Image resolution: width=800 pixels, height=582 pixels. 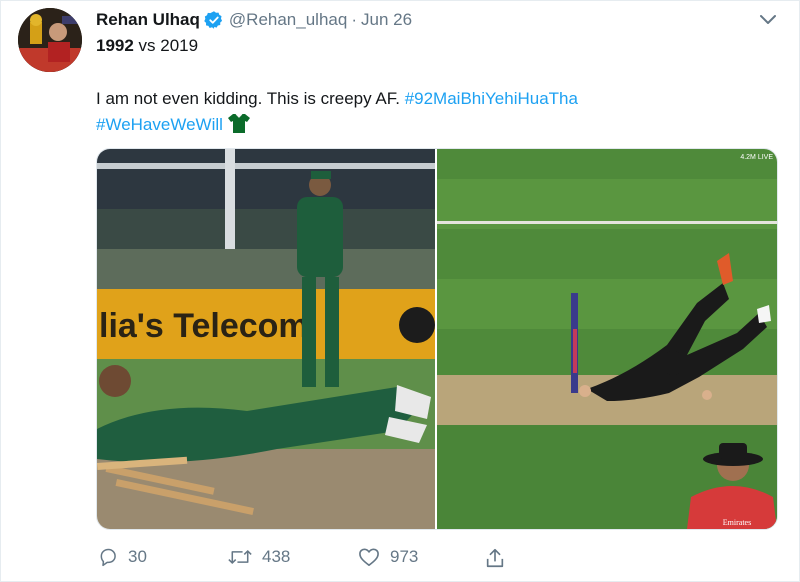 I want to click on avatar-image, so click(x=50, y=40).